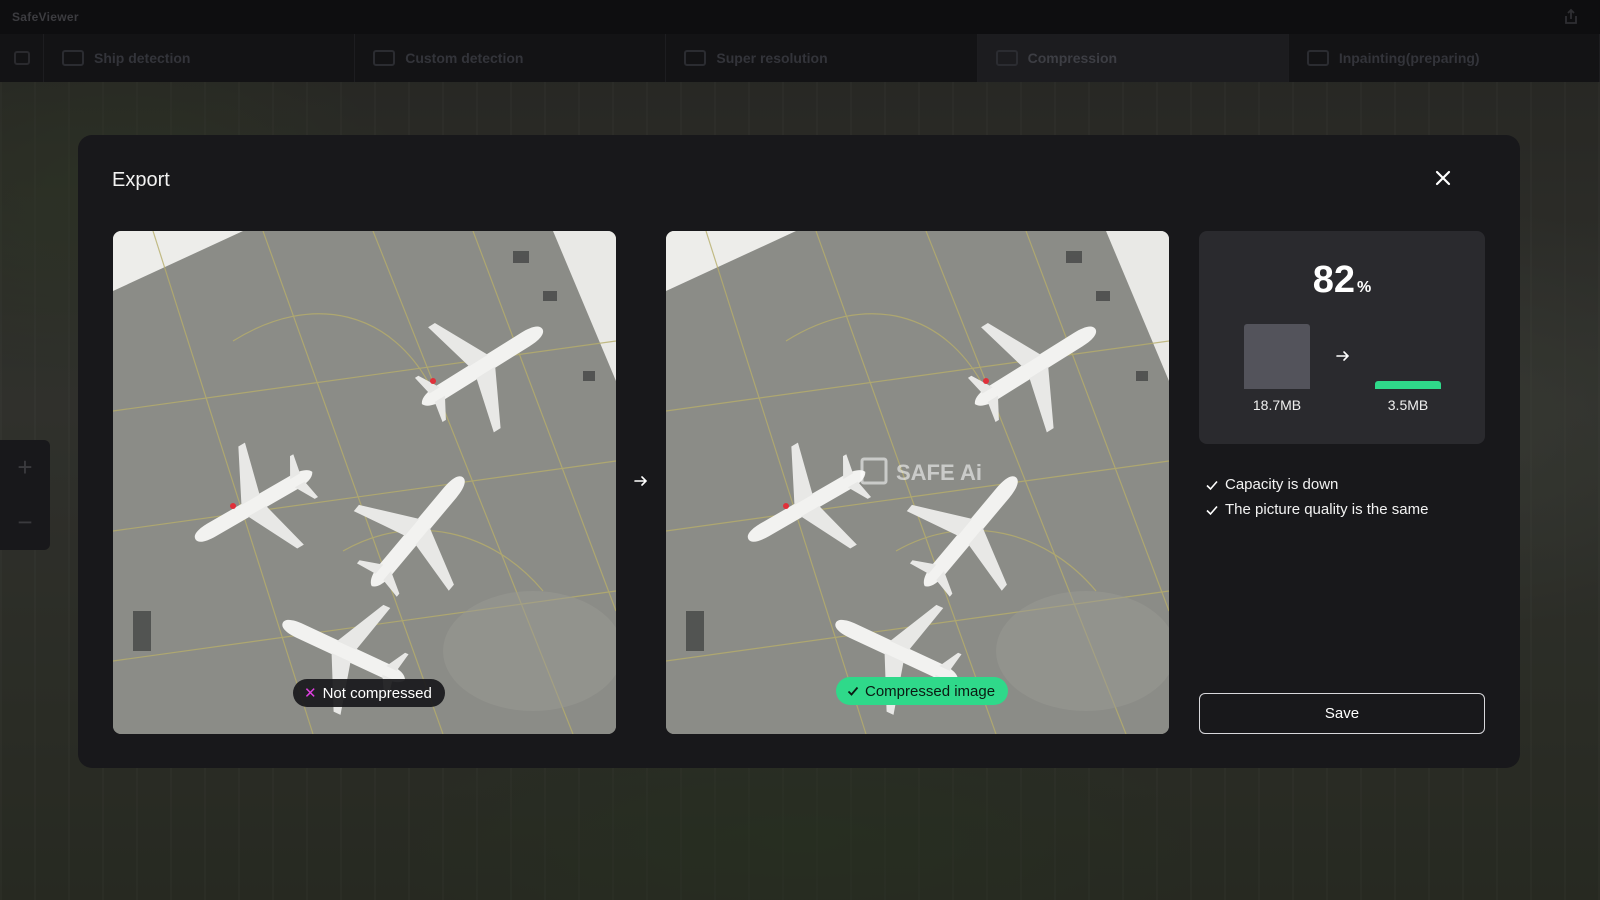 This screenshot has width=1600, height=900. I want to click on tab-label: Super resolution, so click(772, 58).